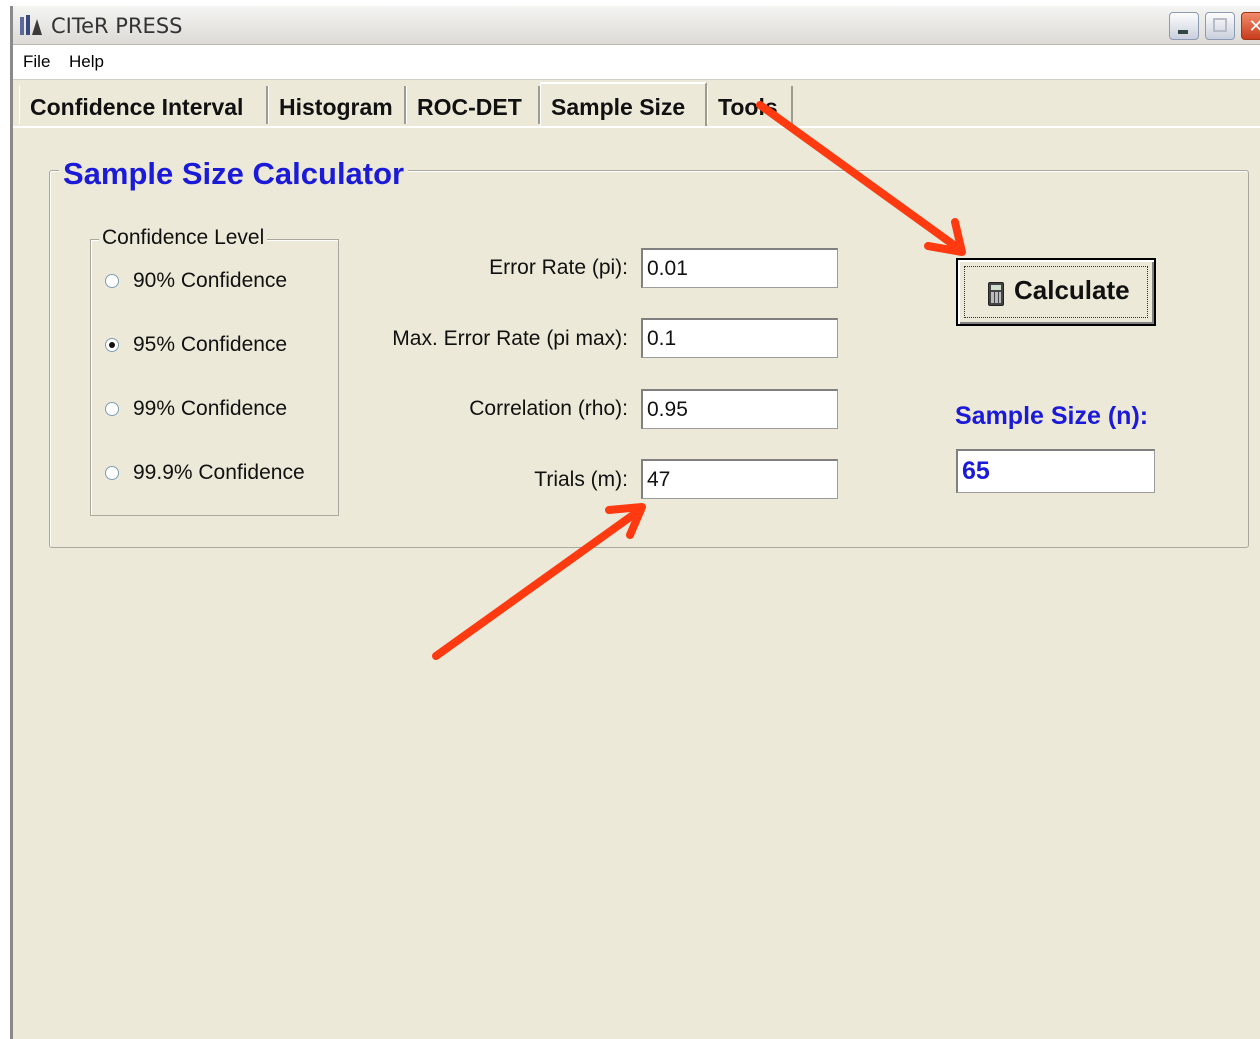  What do you see at coordinates (636, 25) in the screenshot?
I see `title-bar: CITeR PRESS ✕` at bounding box center [636, 25].